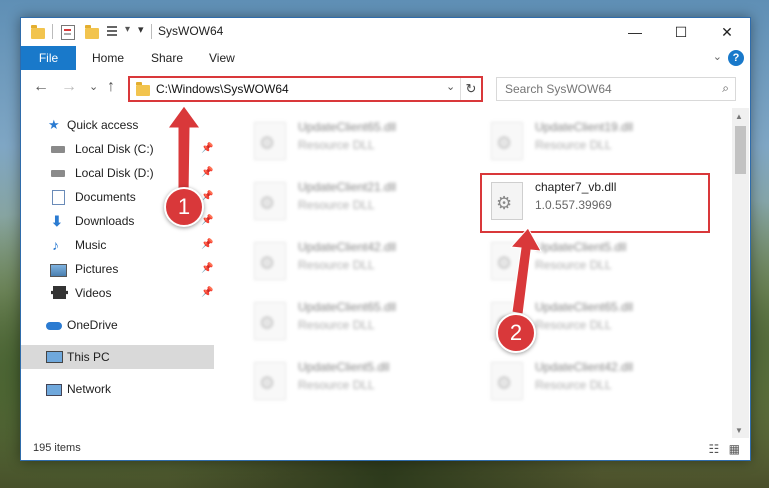  I want to click on callout-1: 1, so click(184, 207).